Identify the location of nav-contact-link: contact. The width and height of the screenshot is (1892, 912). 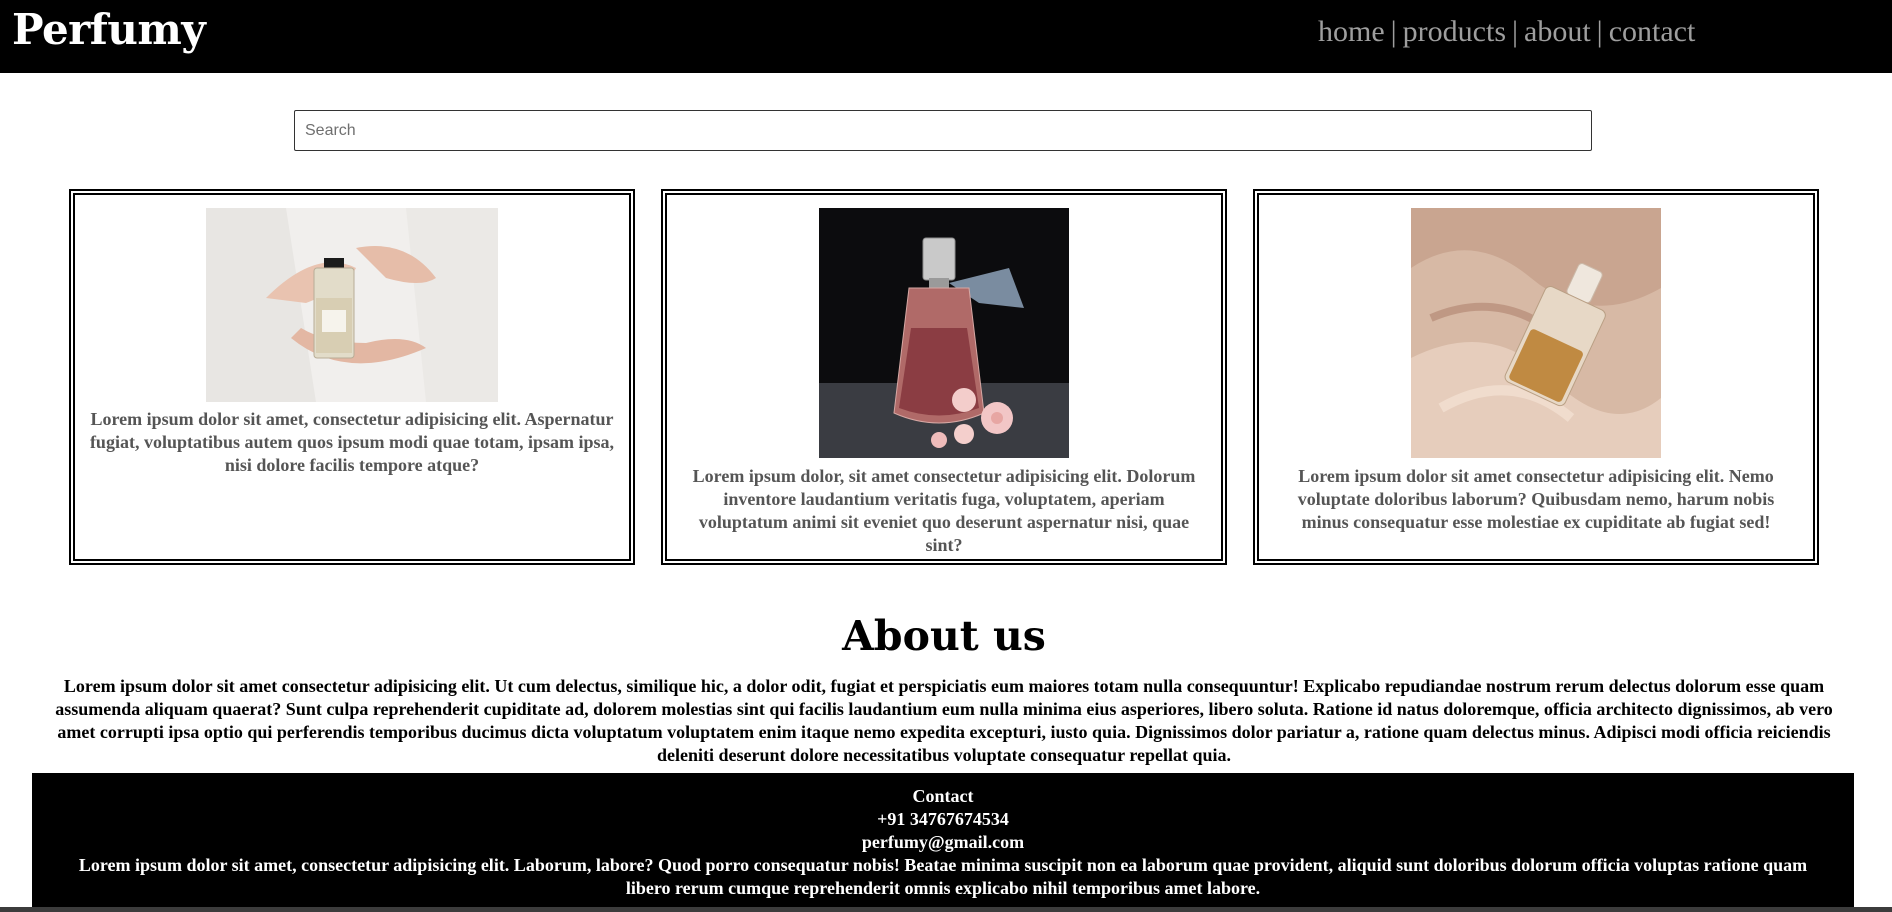
(1652, 31).